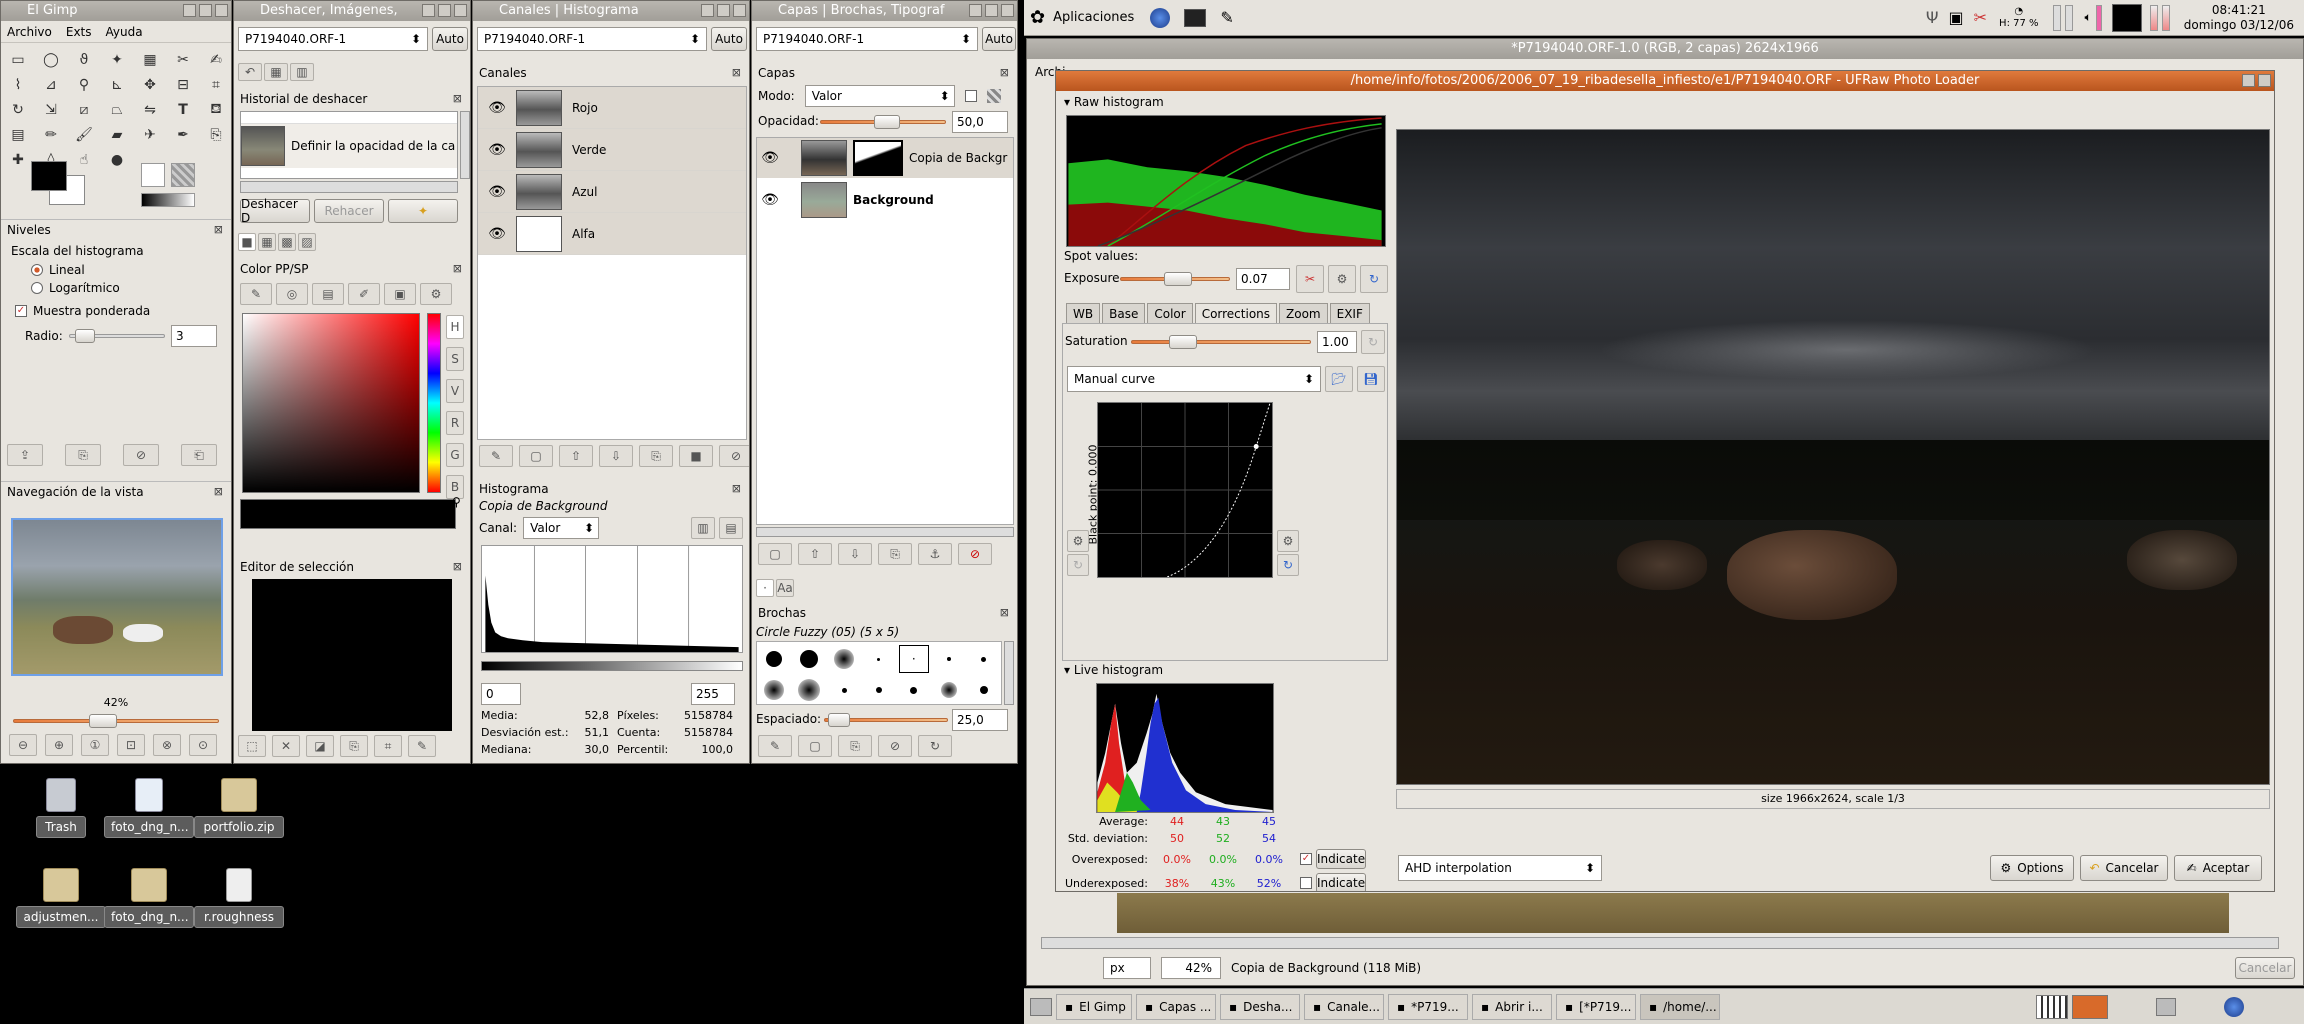  I want to click on exposure-gears-button: ⚙, so click(1342, 279).